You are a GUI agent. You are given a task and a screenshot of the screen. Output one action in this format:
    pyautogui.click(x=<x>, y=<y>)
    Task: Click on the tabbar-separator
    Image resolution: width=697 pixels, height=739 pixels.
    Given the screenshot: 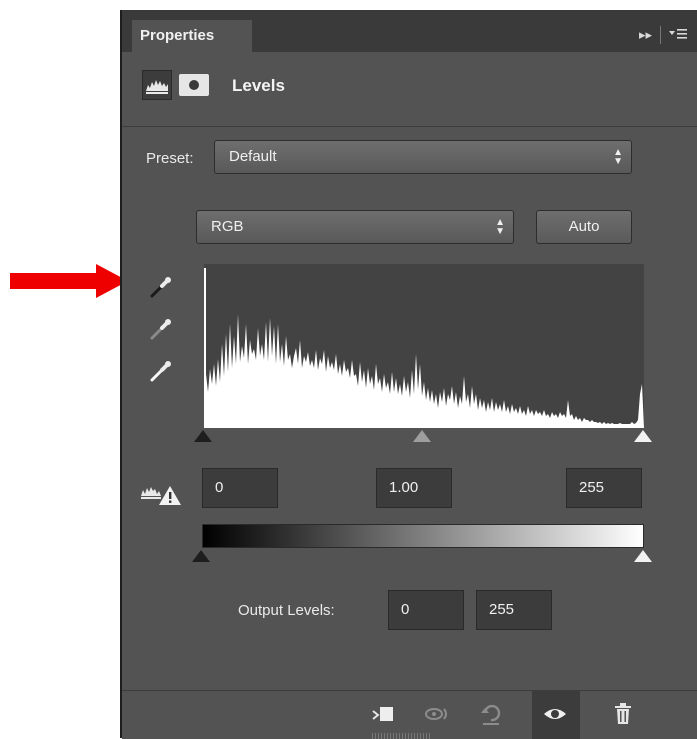 What is the action you would take?
    pyautogui.click(x=660, y=35)
    